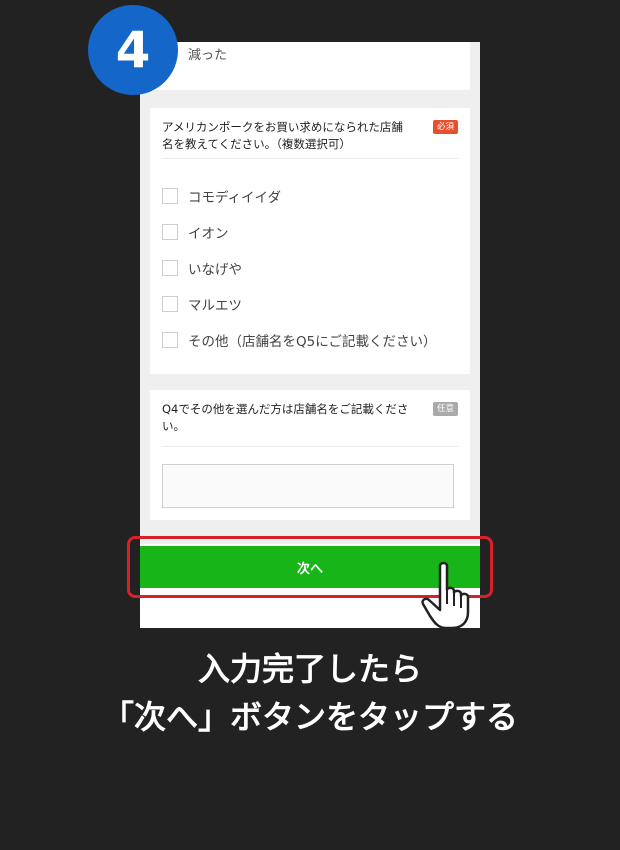 The image size is (620, 850). Describe the element at coordinates (445, 409) in the screenshot. I see `optional-badge: 任意` at that location.